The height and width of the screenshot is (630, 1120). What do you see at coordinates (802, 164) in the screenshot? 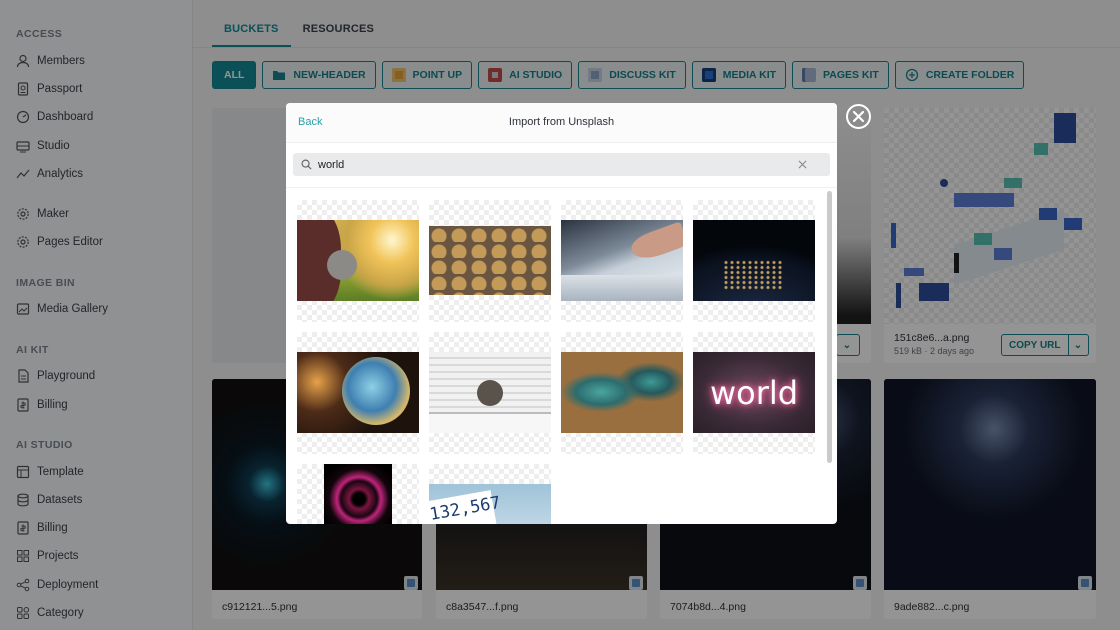
I see `clear-icon` at bounding box center [802, 164].